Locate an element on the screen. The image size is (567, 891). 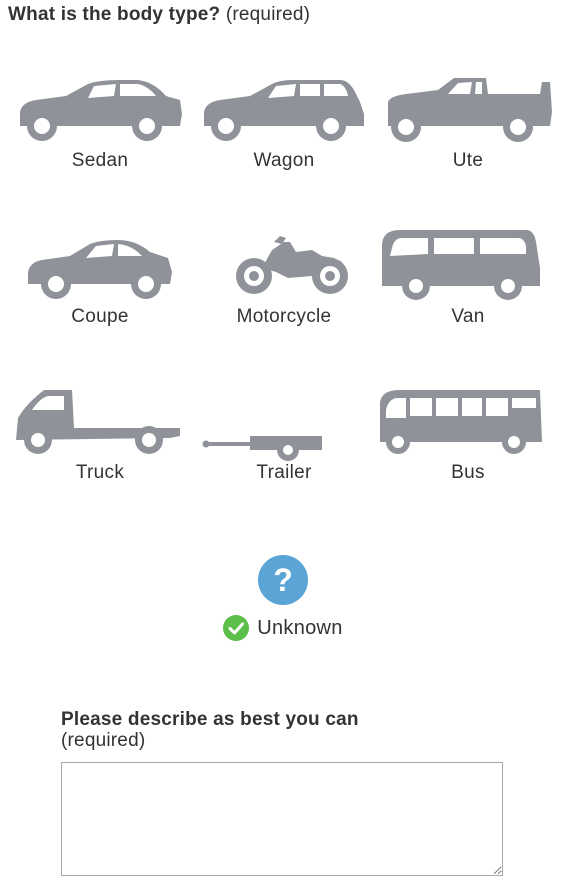
body-type-option-van: Van is located at coordinates (468, 306).